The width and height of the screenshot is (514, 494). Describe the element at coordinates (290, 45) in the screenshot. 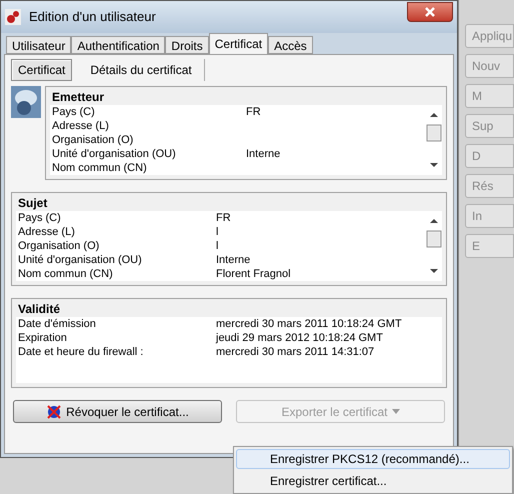

I see `tab: Accès` at that location.